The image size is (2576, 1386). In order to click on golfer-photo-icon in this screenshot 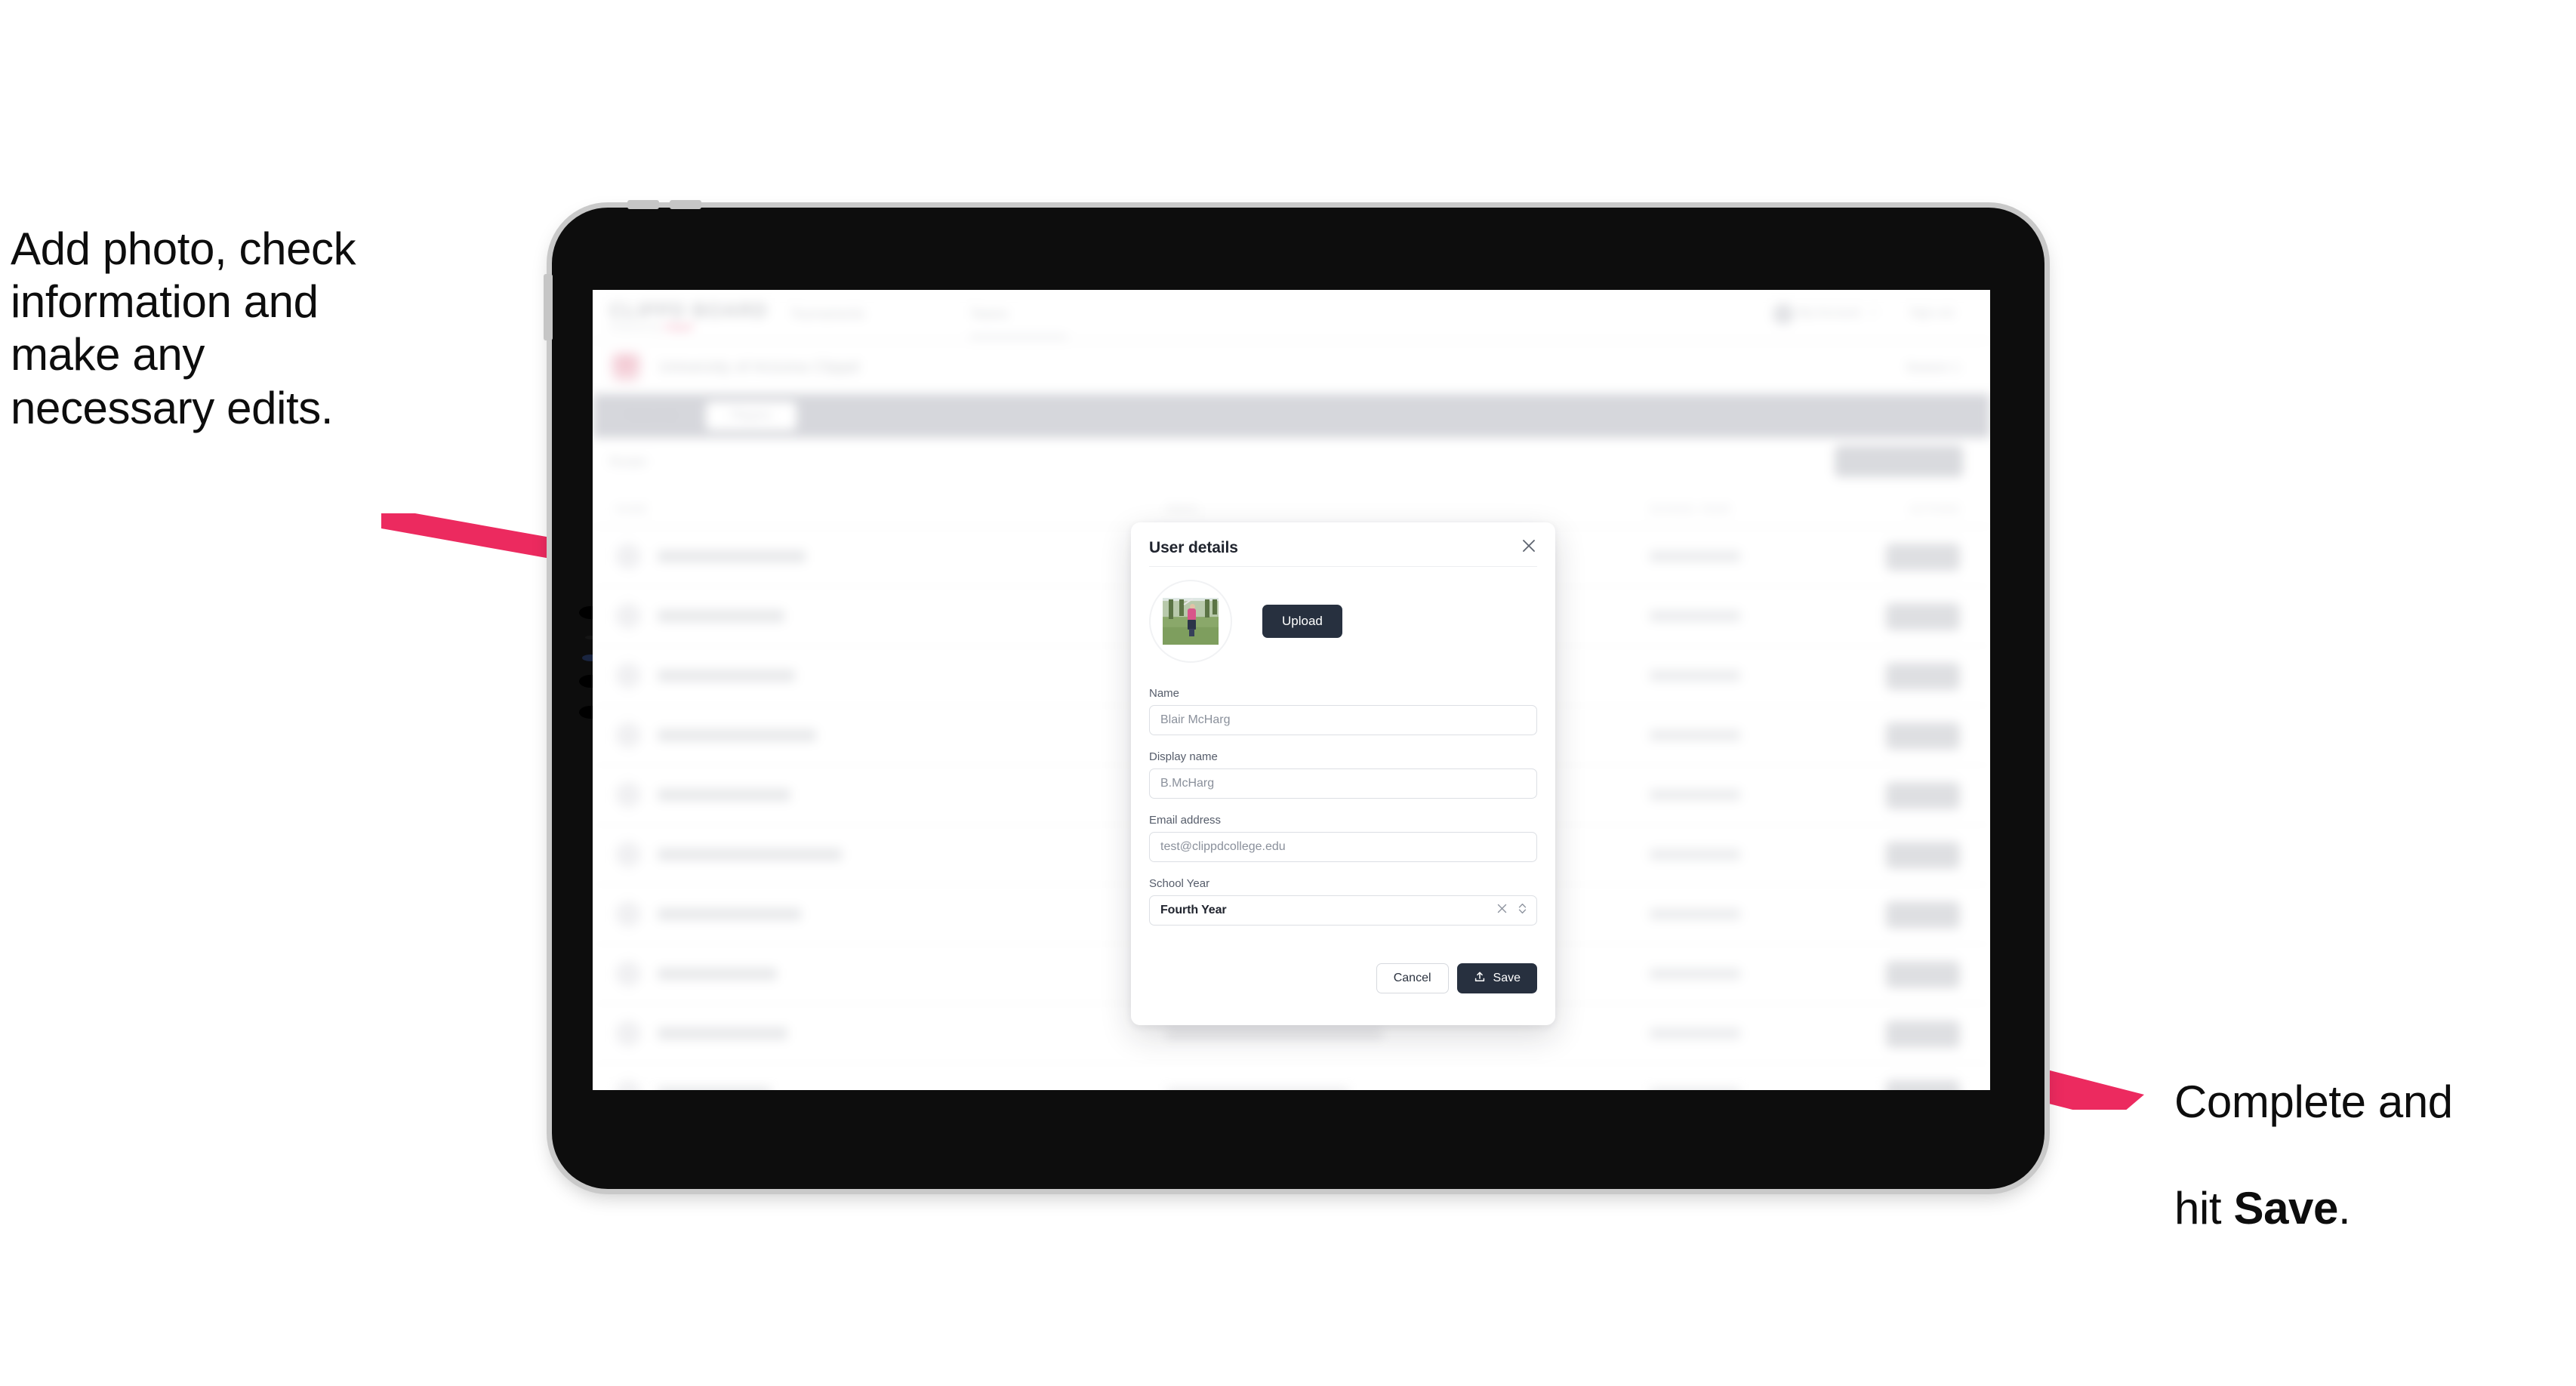, I will do `click(1191, 621)`.